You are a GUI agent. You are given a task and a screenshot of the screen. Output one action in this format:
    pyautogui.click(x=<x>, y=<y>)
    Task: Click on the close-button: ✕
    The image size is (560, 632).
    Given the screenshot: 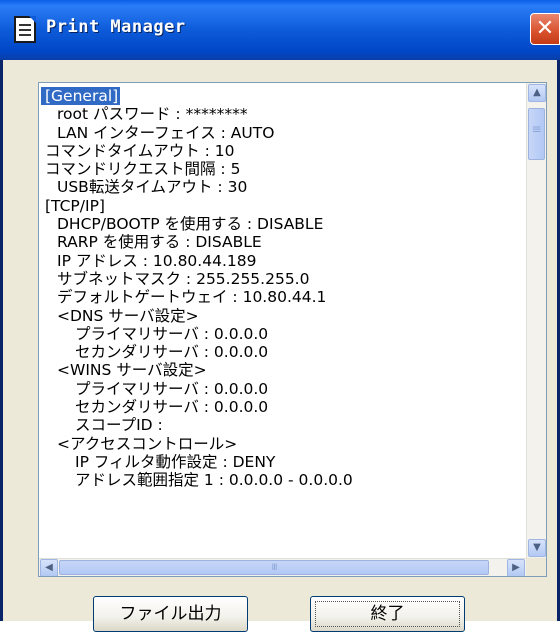 What is the action you would take?
    pyautogui.click(x=545, y=29)
    